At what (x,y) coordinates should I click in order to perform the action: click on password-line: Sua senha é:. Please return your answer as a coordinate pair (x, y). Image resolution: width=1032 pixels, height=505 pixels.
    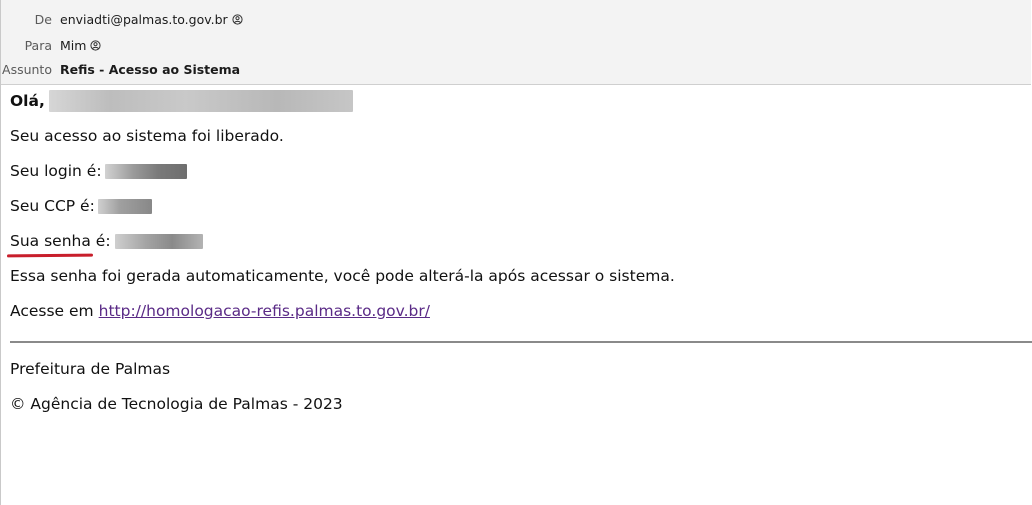
    Looking at the image, I should click on (518, 248).